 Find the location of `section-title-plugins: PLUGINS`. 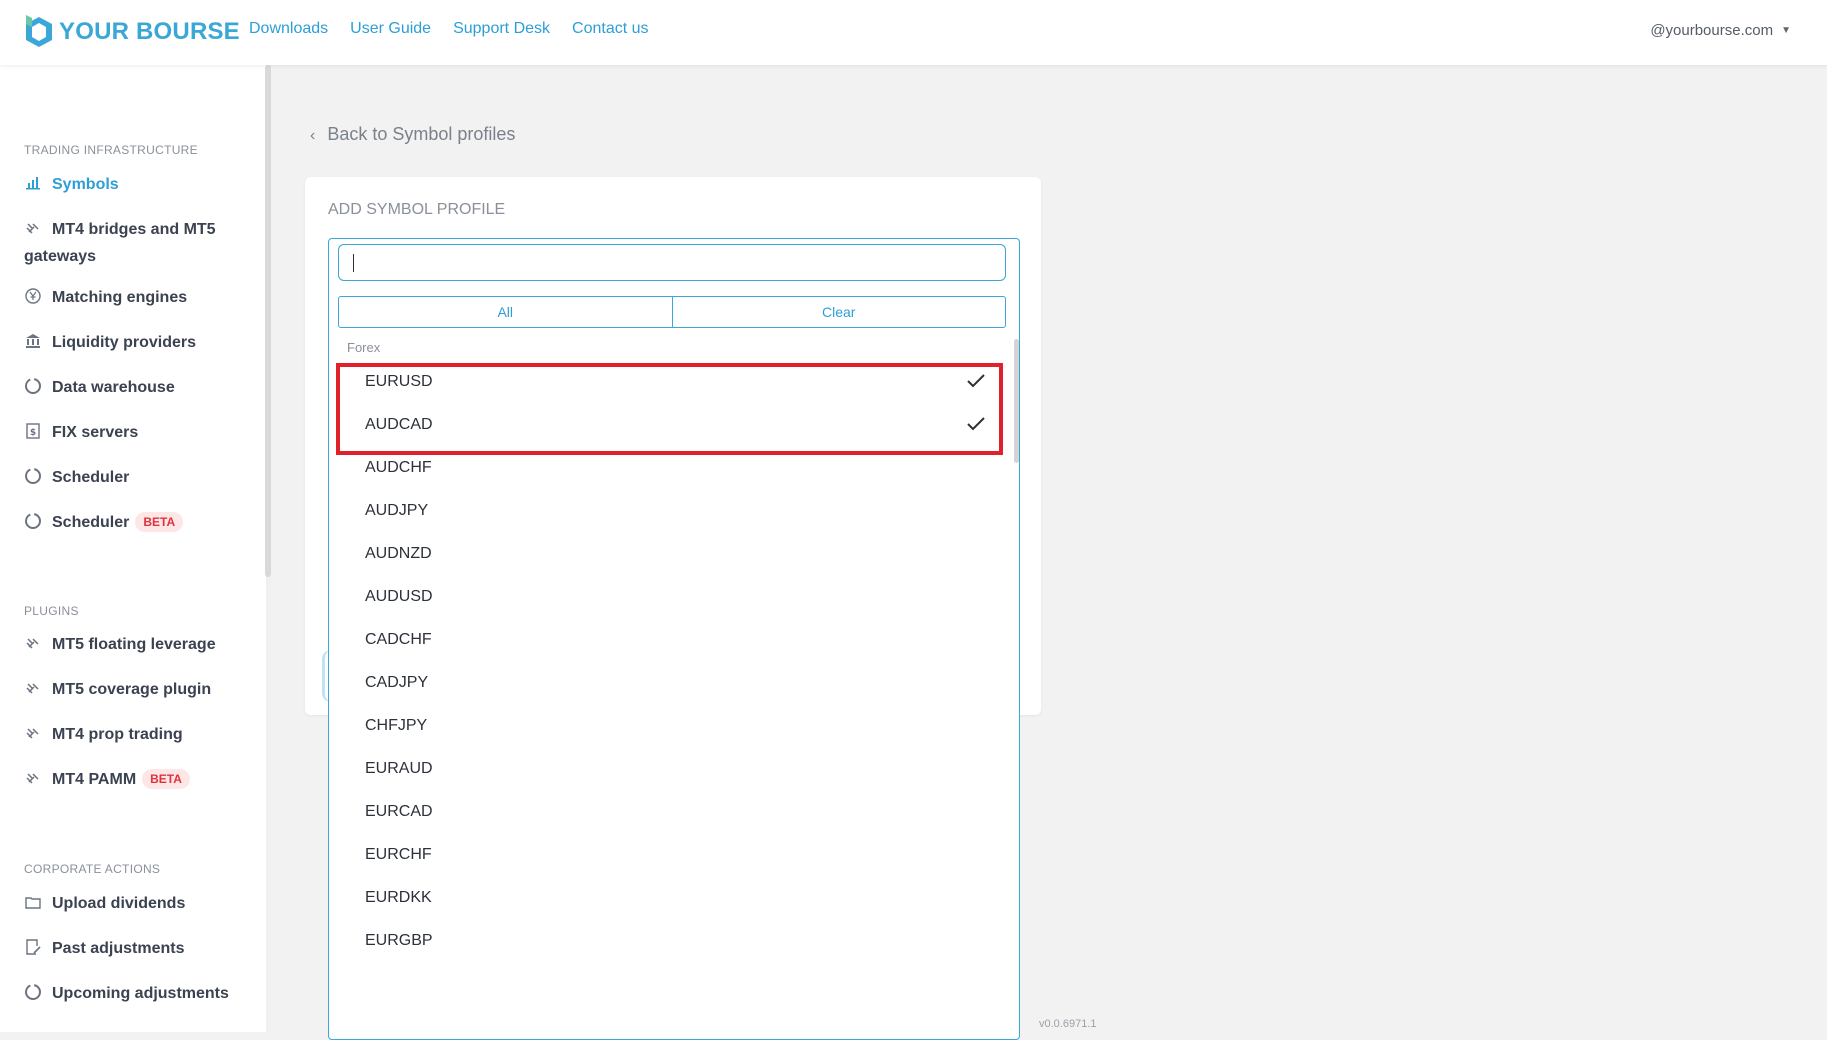

section-title-plugins: PLUGINS is located at coordinates (51, 611).